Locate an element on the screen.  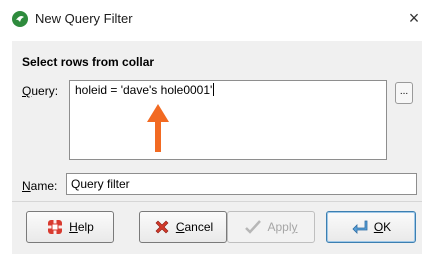
text-caret is located at coordinates (214, 89).